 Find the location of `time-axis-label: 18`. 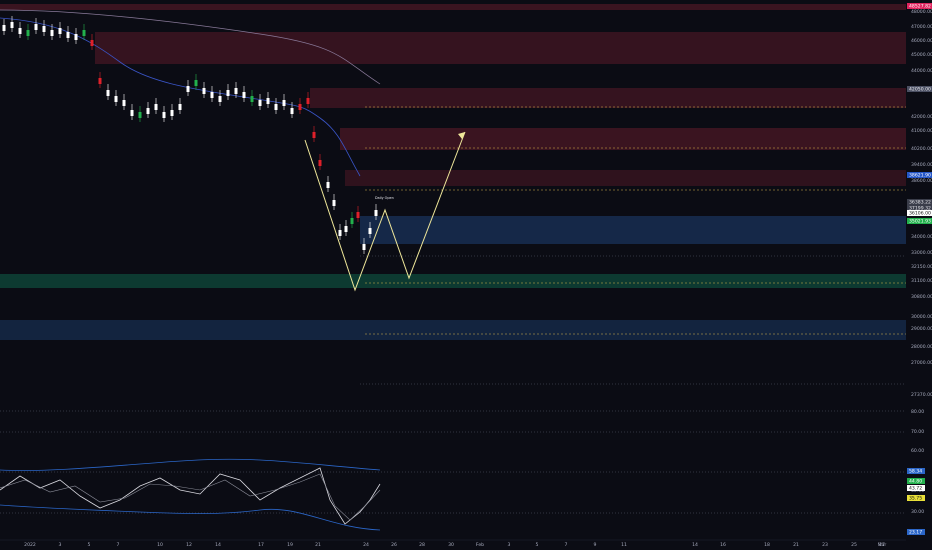

time-axis-label: 18 is located at coordinates (767, 545).